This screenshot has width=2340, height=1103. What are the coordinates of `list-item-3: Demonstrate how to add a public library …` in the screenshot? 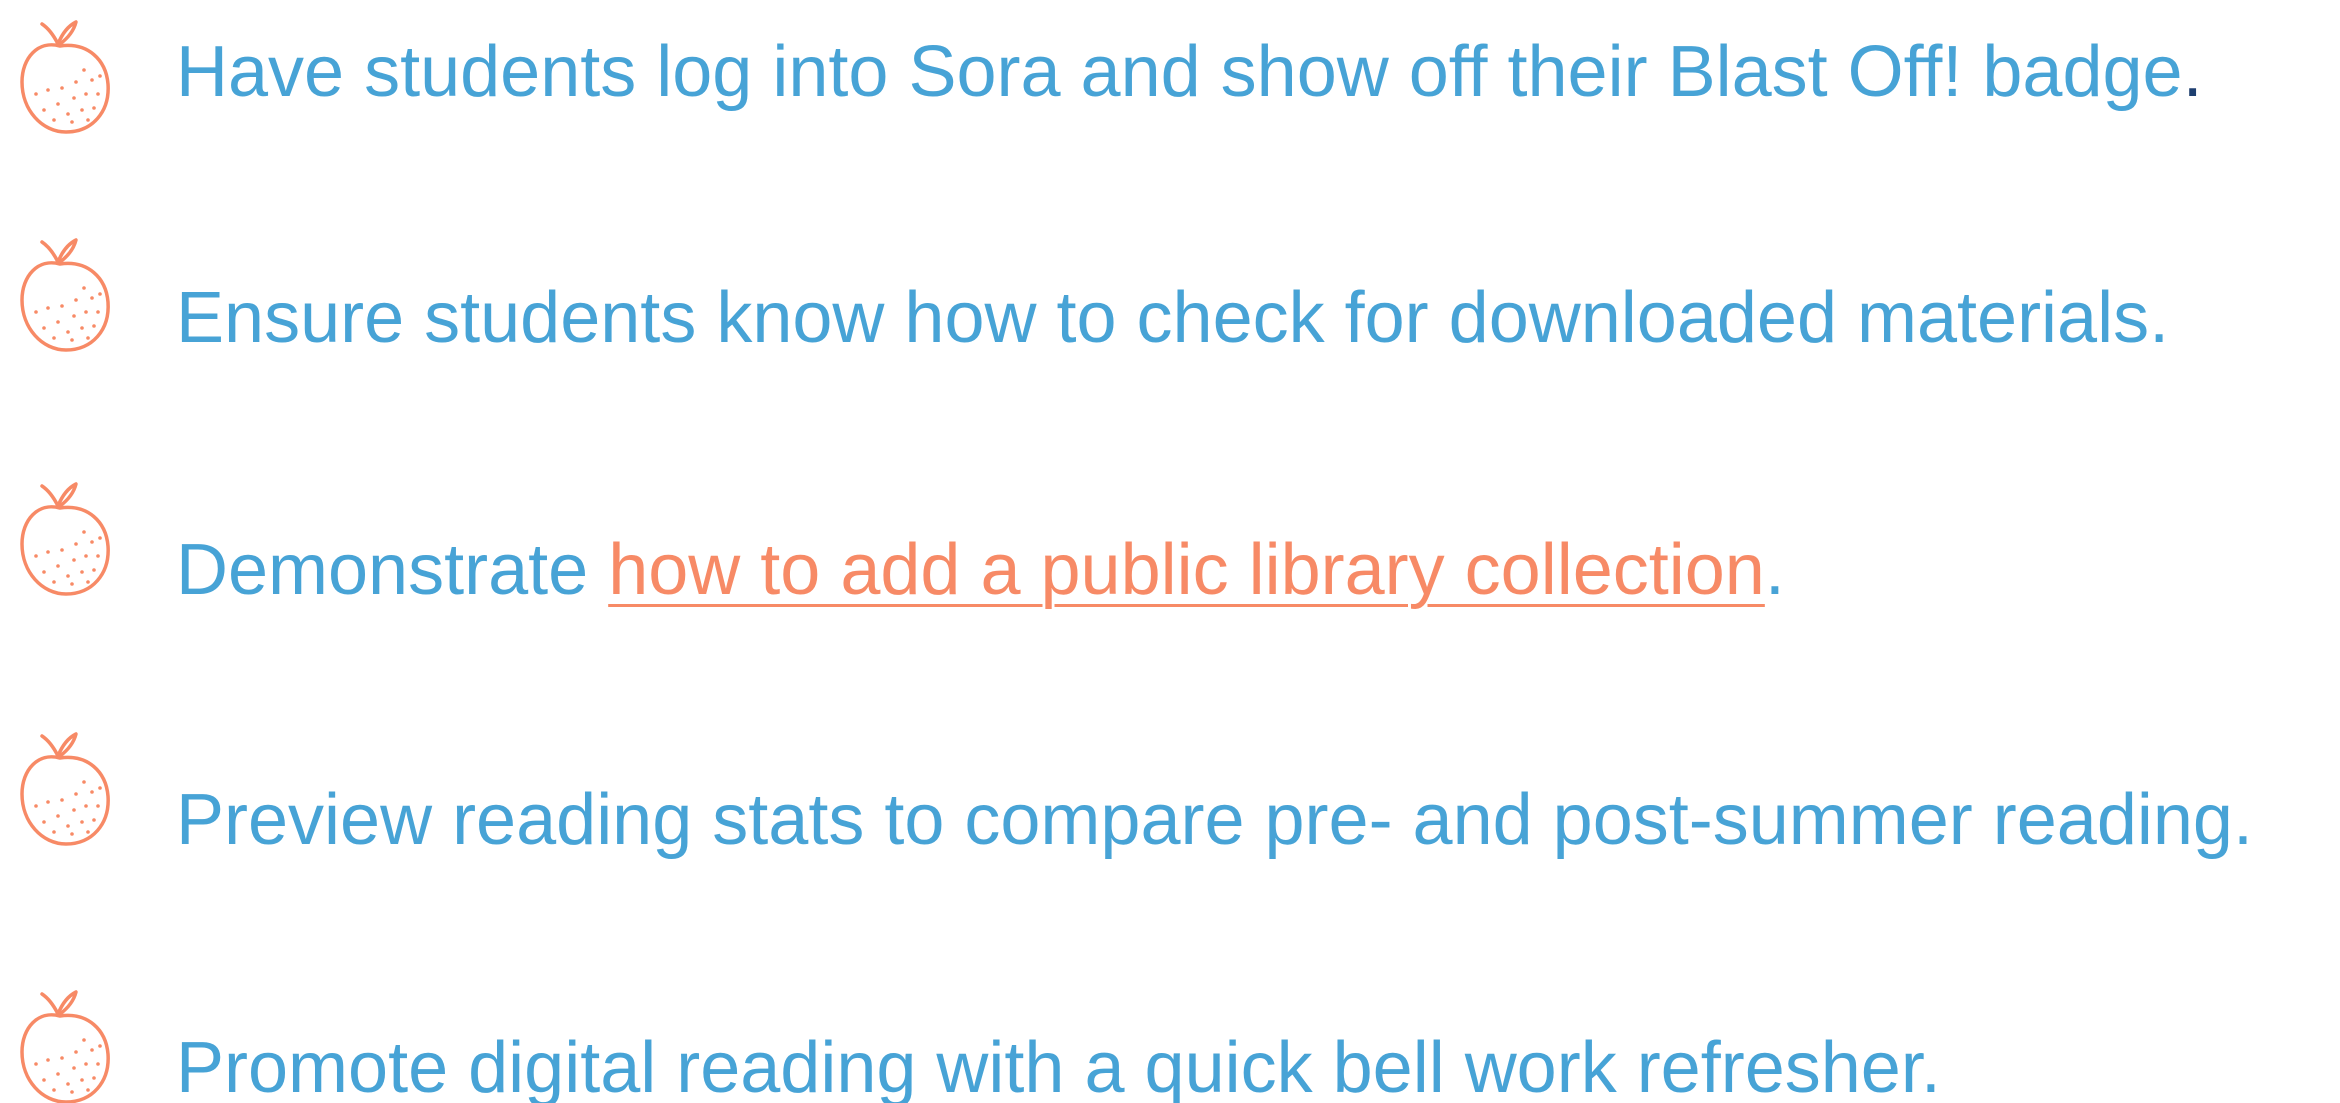 It's located at (1170, 542).